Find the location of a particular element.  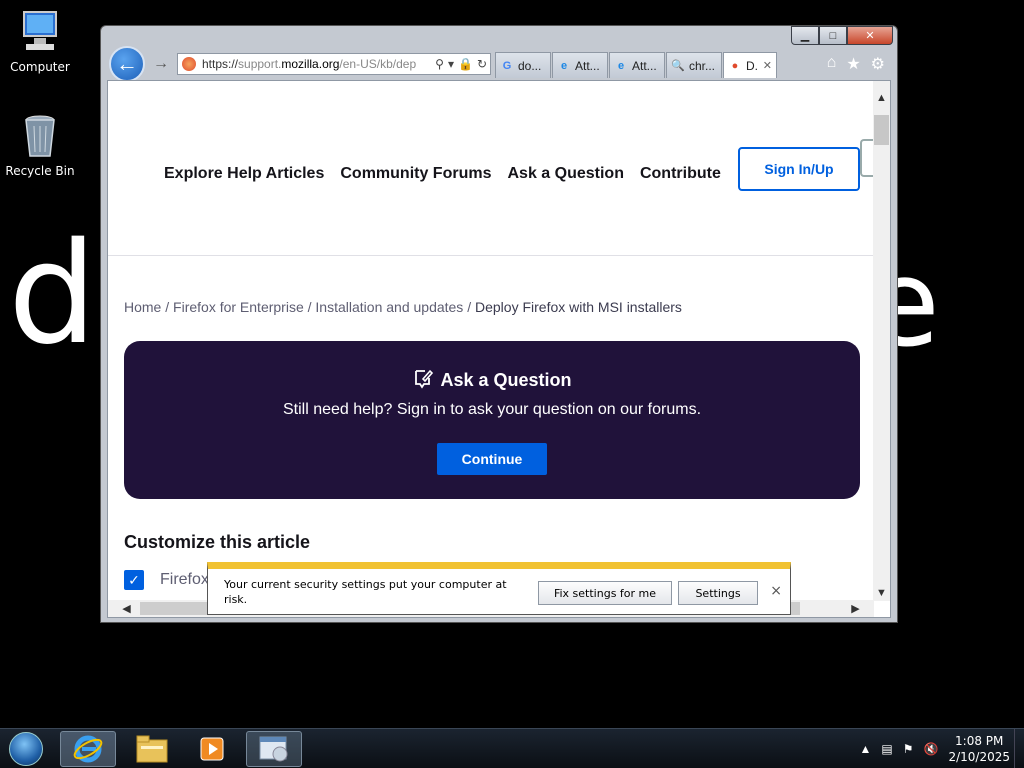

search-icon: ⚲ is located at coordinates (439, 64).